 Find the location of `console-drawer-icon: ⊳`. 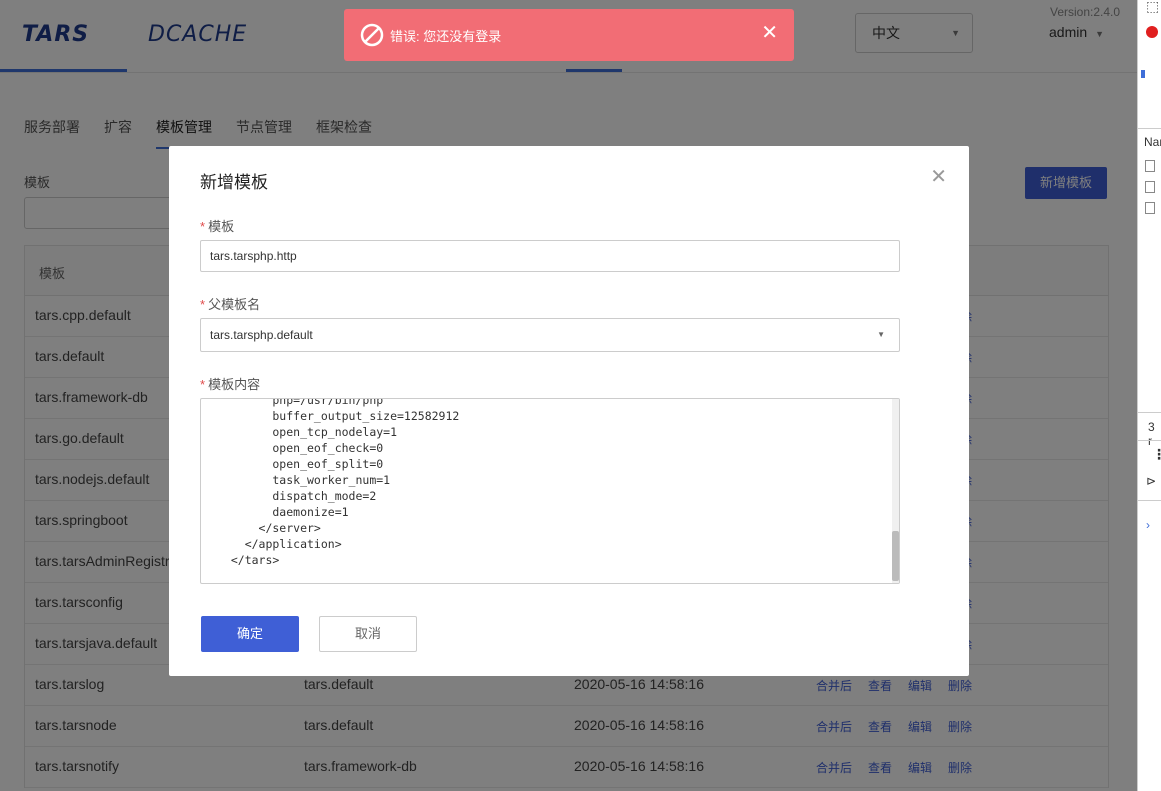

console-drawer-icon: ⊳ is located at coordinates (1151, 481).